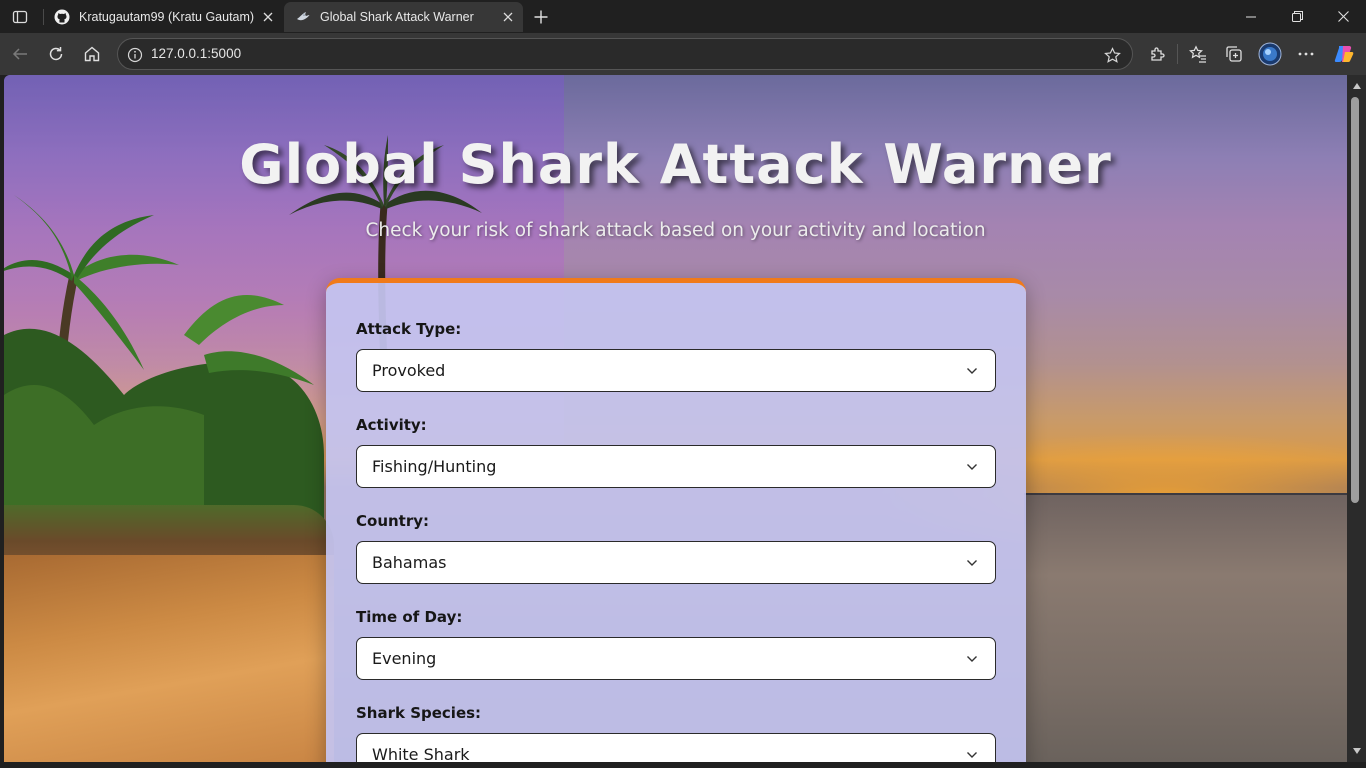  I want to click on palm-foliage-image, so click(164, 365).